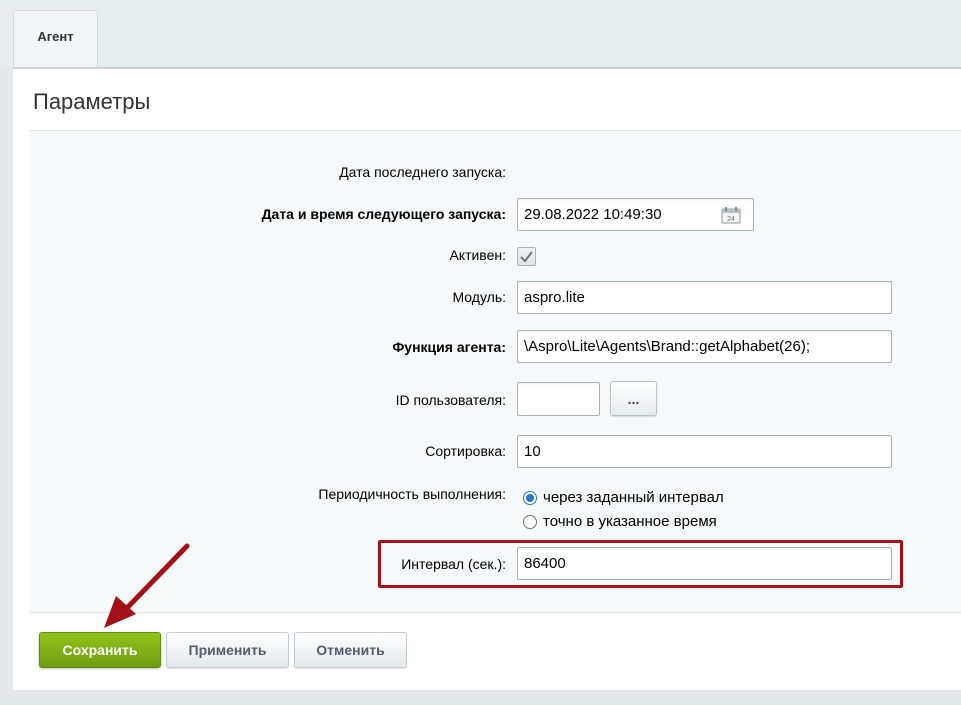 The width and height of the screenshot is (961, 705). Describe the element at coordinates (530, 521) in the screenshot. I see `radio-exact-time-button` at that location.